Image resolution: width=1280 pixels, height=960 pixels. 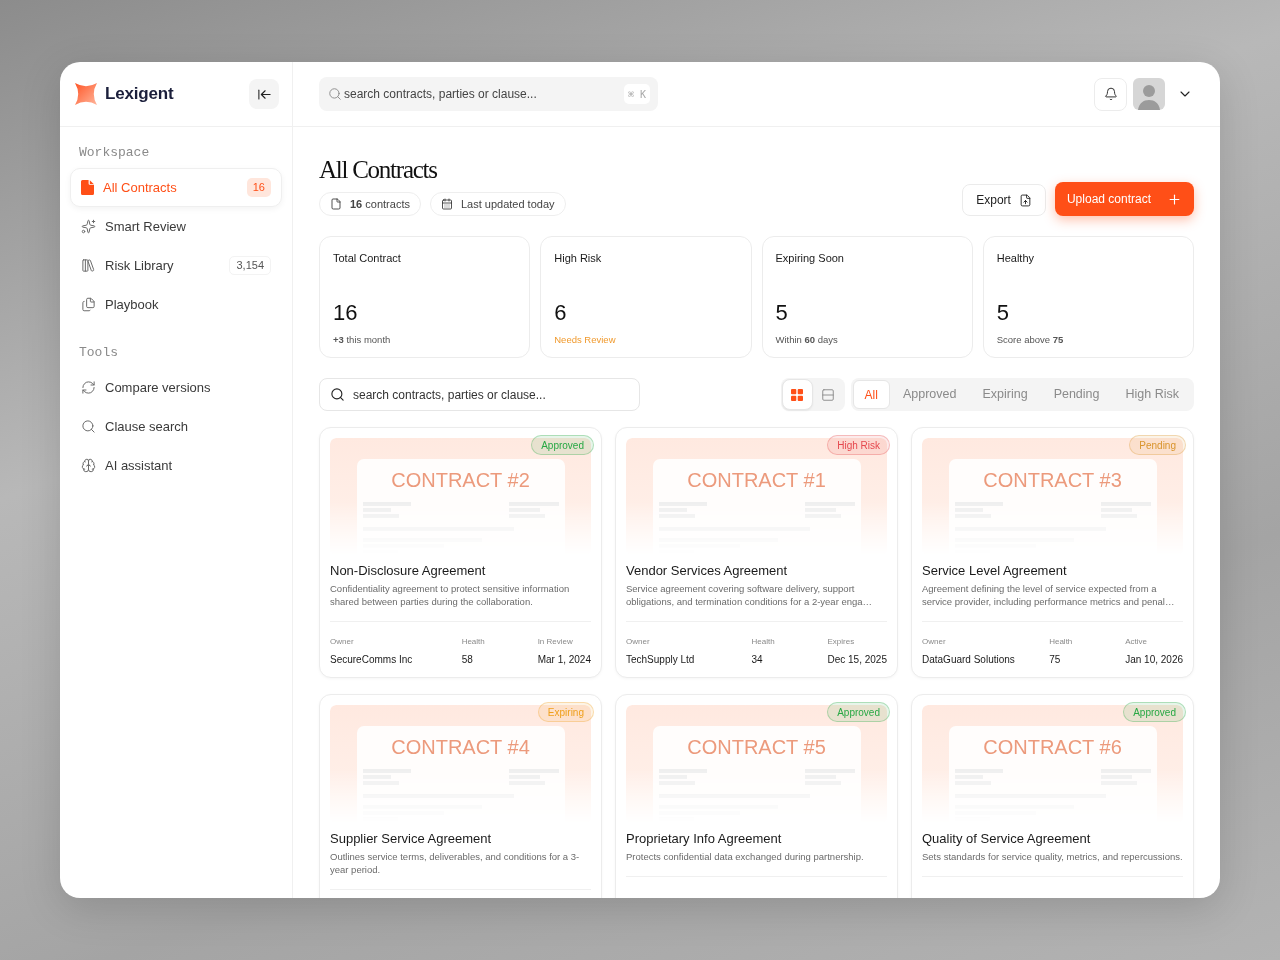 I want to click on thumbnail-title: CONTRACT #5, so click(x=756, y=747).